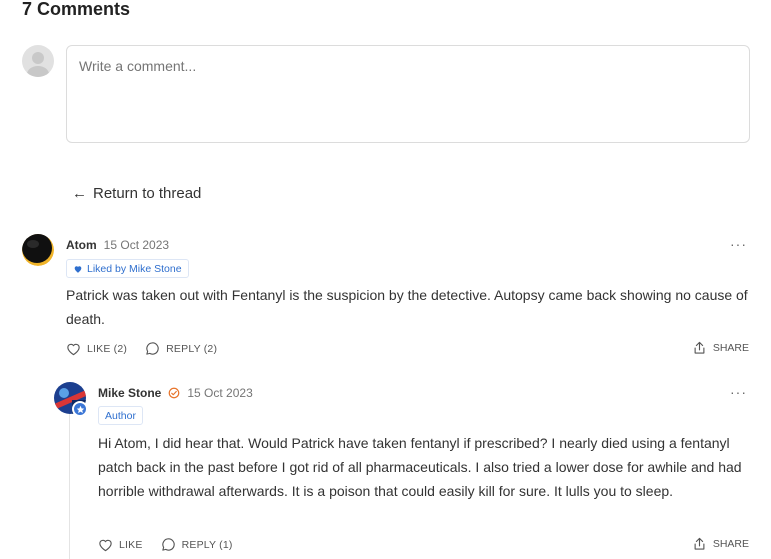 The width and height of the screenshot is (771, 559). Describe the element at coordinates (174, 393) in the screenshot. I see `check-circle-icon` at that location.